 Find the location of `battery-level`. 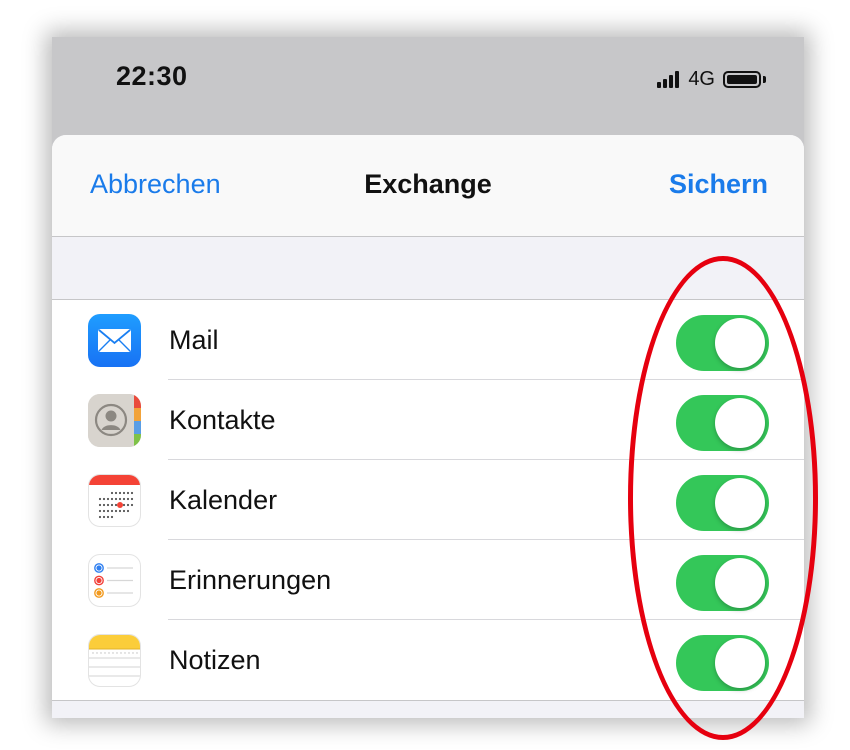

battery-level is located at coordinates (742, 79).